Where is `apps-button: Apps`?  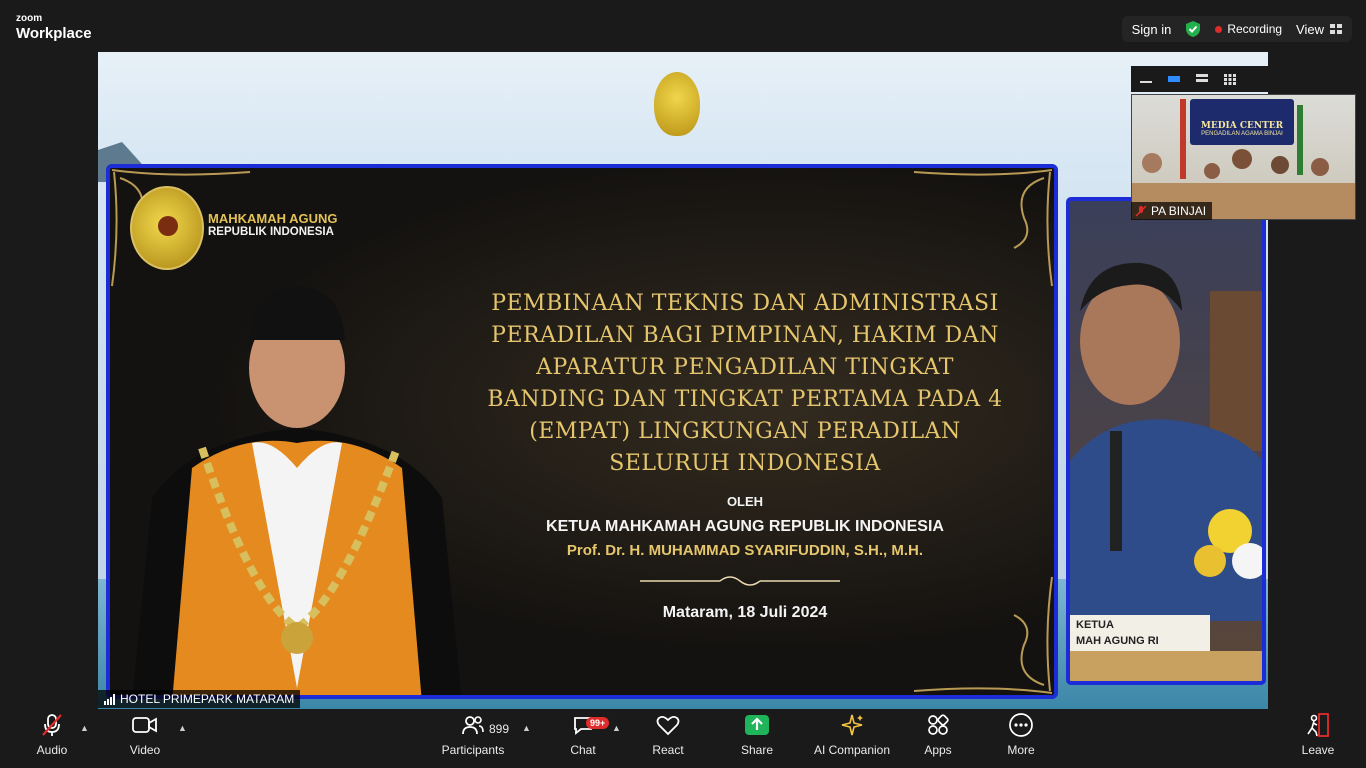 apps-button: Apps is located at coordinates (938, 738).